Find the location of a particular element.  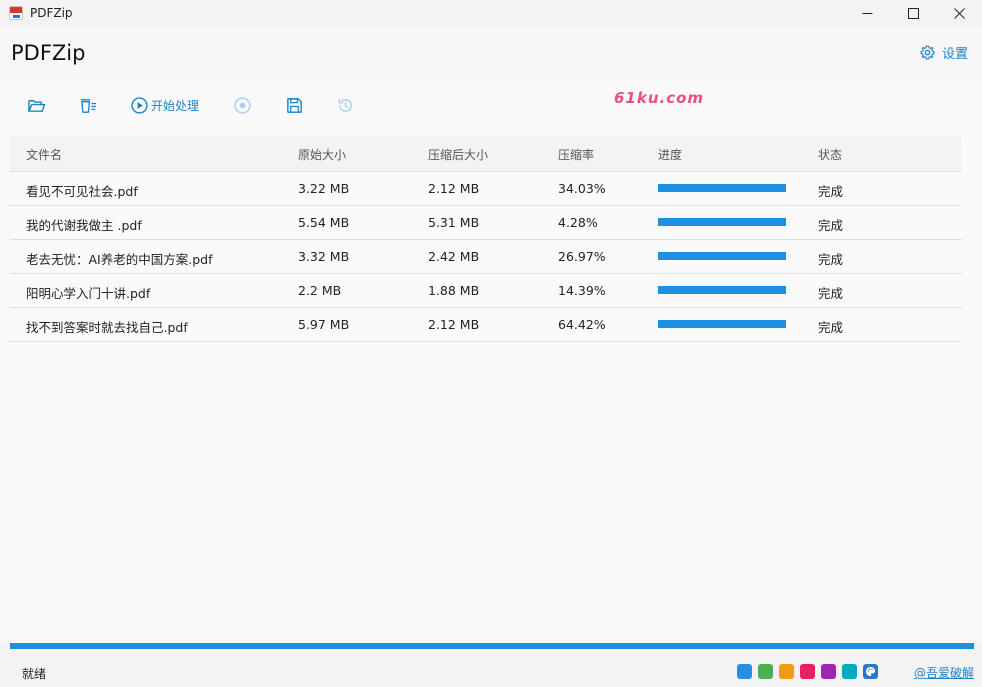

column-header-progress: 进度 is located at coordinates (670, 154).